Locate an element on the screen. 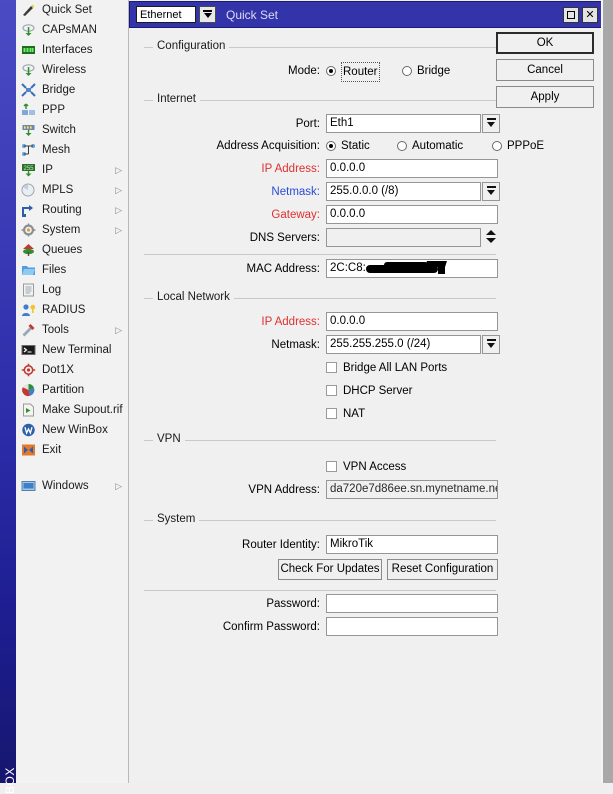 This screenshot has width=613, height=794. sidebar-item-queues: Queues is located at coordinates (72, 250).